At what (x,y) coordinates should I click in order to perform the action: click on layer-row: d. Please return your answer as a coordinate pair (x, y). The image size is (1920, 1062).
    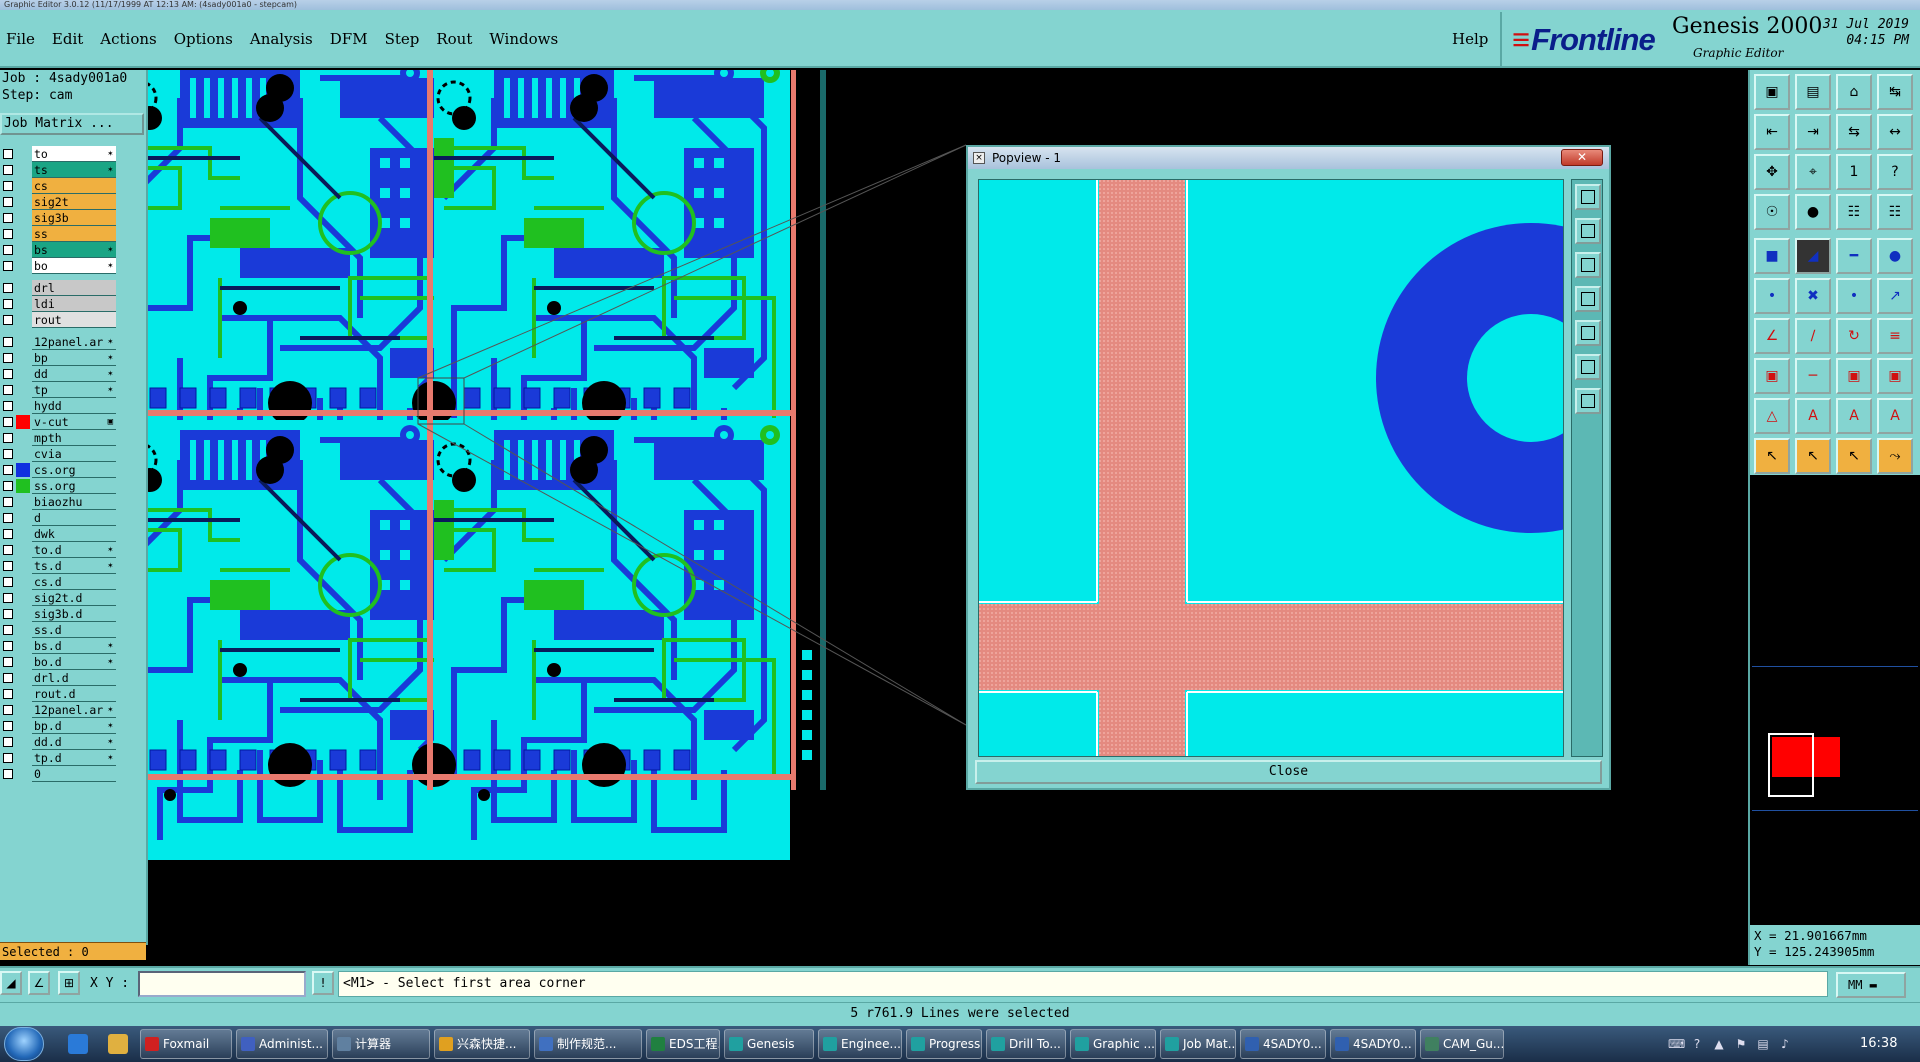
    Looking at the image, I should click on (59, 518).